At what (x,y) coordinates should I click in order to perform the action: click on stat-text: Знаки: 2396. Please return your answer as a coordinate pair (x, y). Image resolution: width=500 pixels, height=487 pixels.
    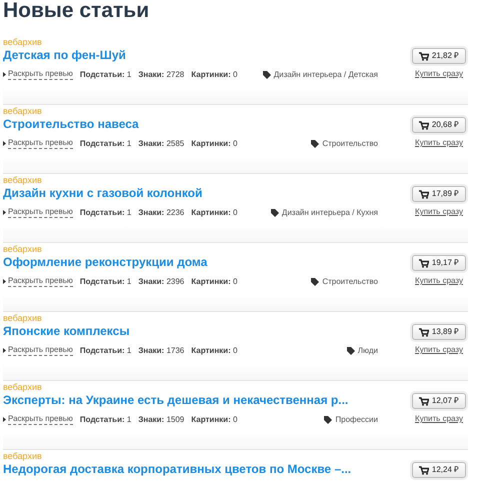
    Looking at the image, I should click on (161, 281).